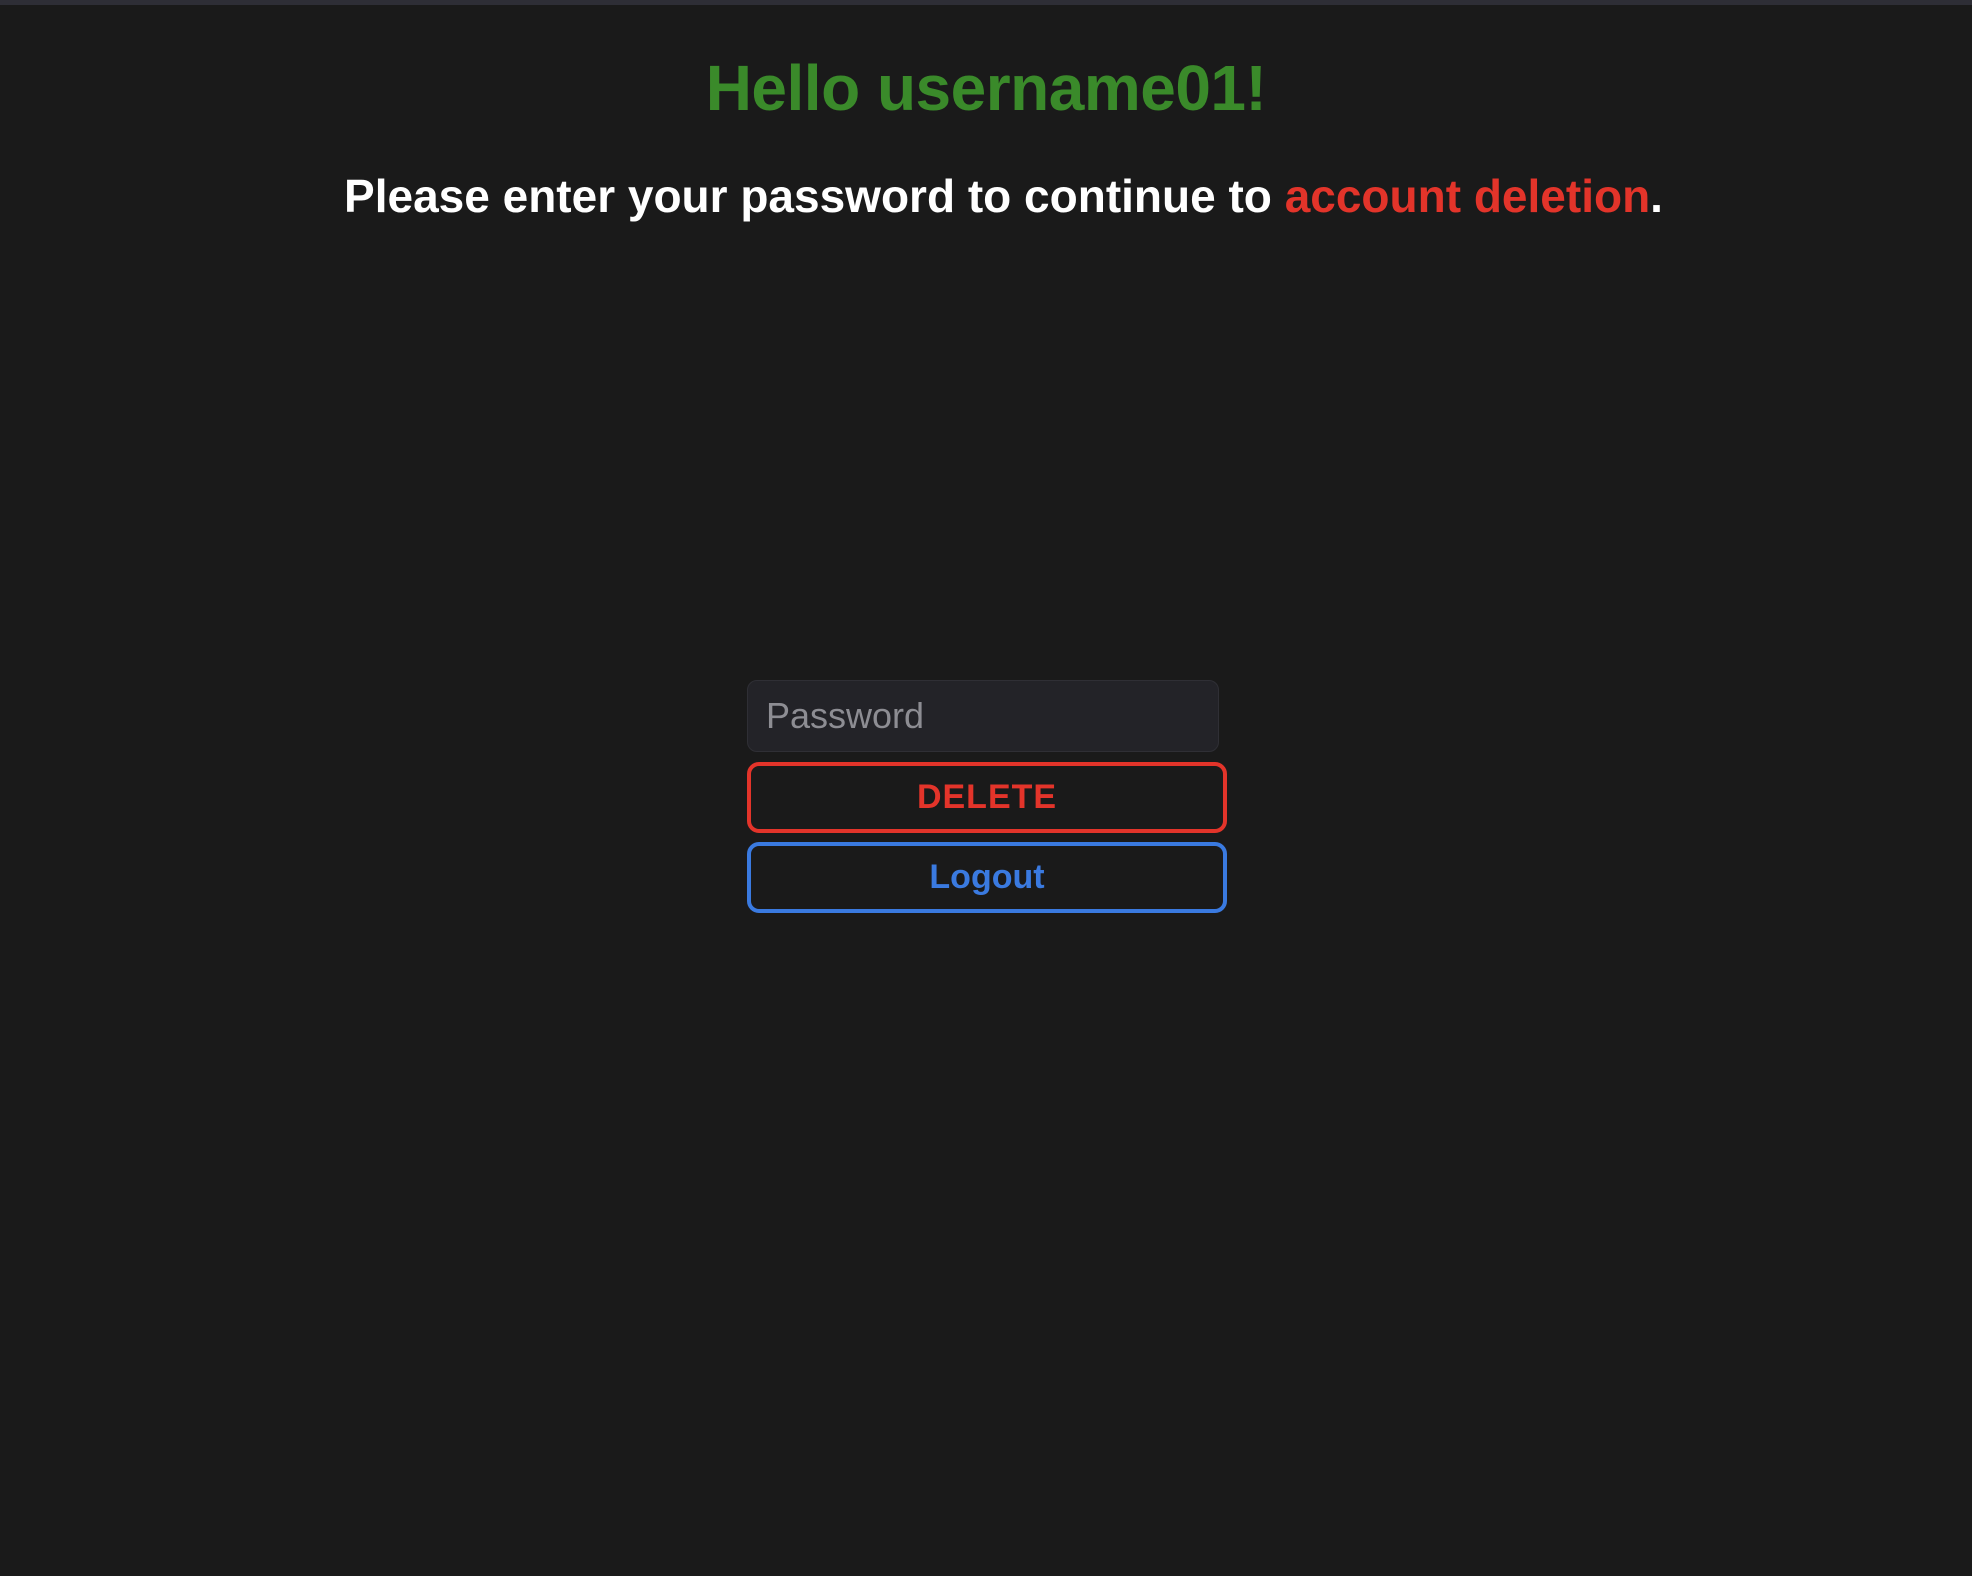  I want to click on greeting-heading: Hello username01!, so click(986, 88).